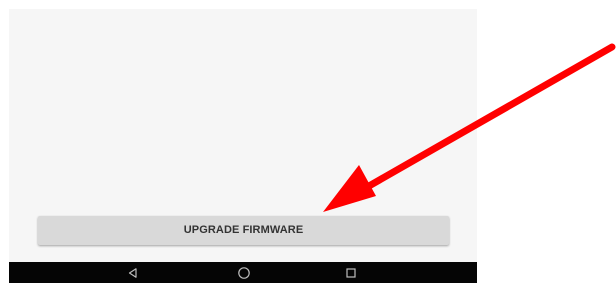 The width and height of the screenshot is (616, 283). I want to click on android-navigation-bar, so click(243, 272).